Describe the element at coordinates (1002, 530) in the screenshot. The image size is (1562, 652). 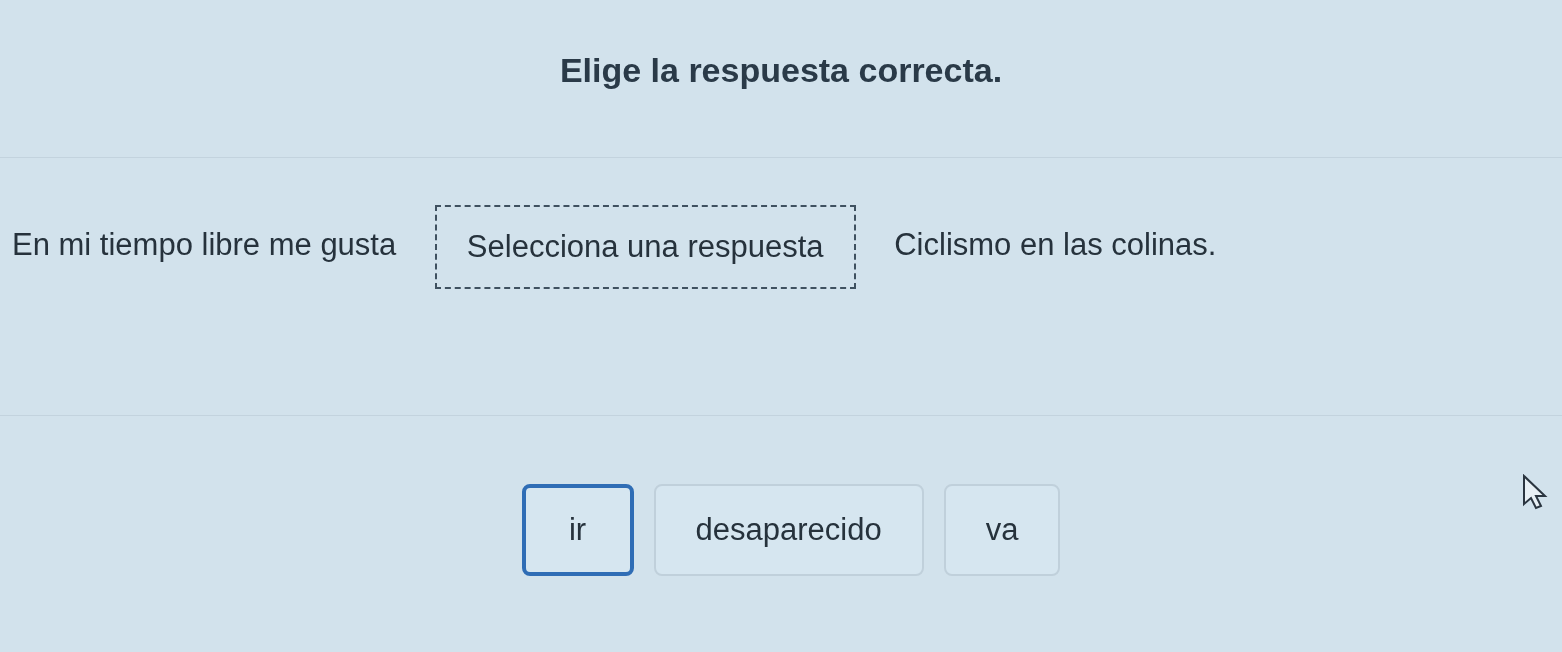
I see `answer-option: va` at that location.